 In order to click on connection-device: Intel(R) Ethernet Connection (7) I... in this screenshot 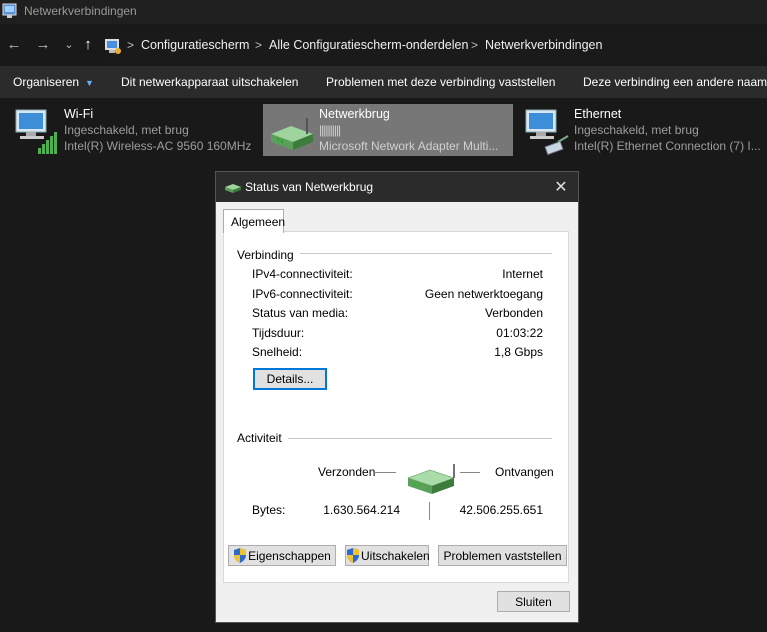, I will do `click(667, 146)`.